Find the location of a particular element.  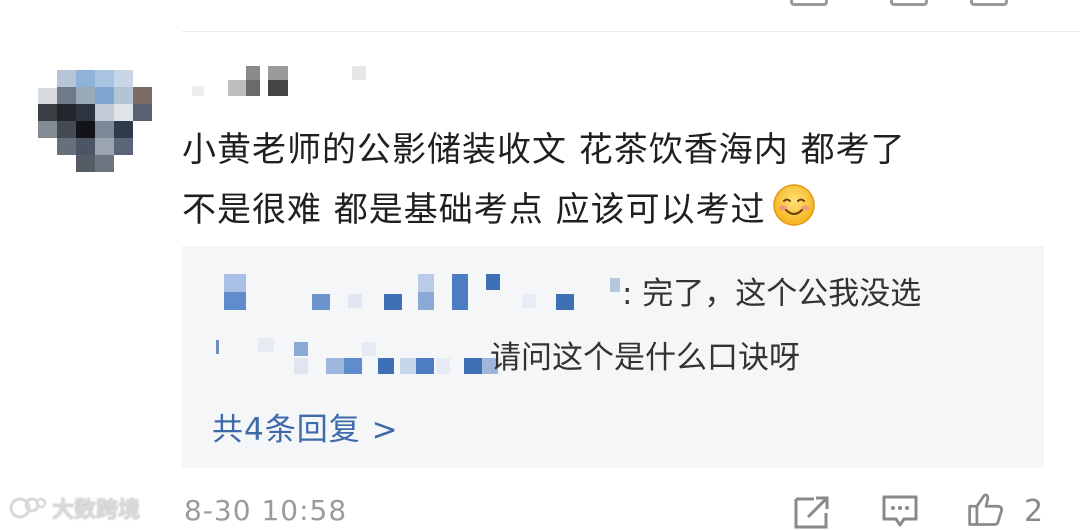

watermark: 大数跨境 is located at coordinates (74, 508).